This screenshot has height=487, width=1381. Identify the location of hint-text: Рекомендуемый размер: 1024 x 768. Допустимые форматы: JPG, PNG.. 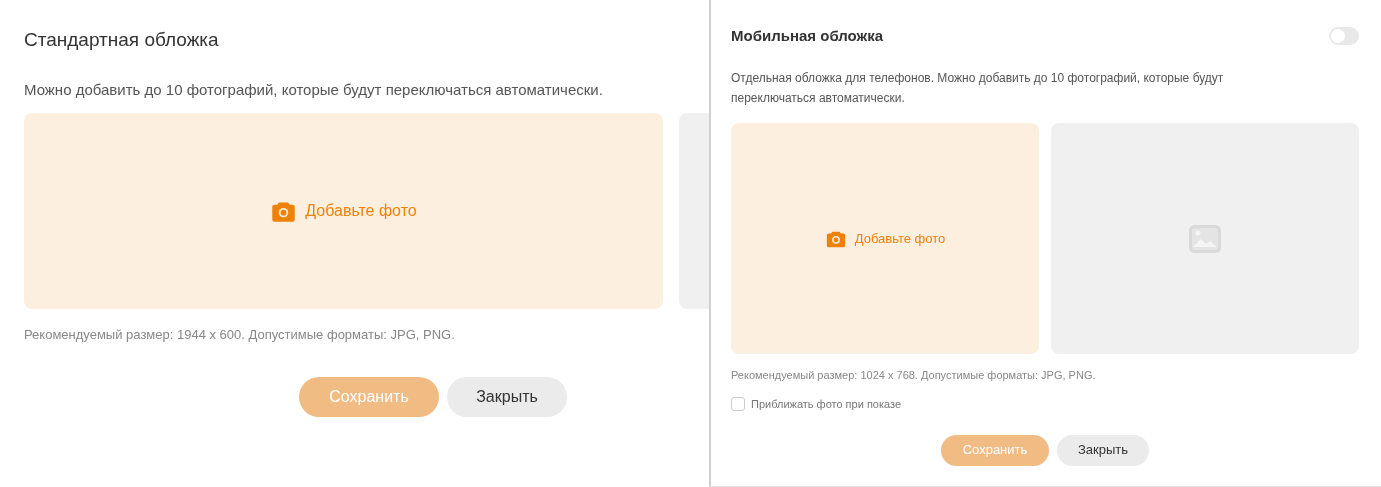
(914, 375).